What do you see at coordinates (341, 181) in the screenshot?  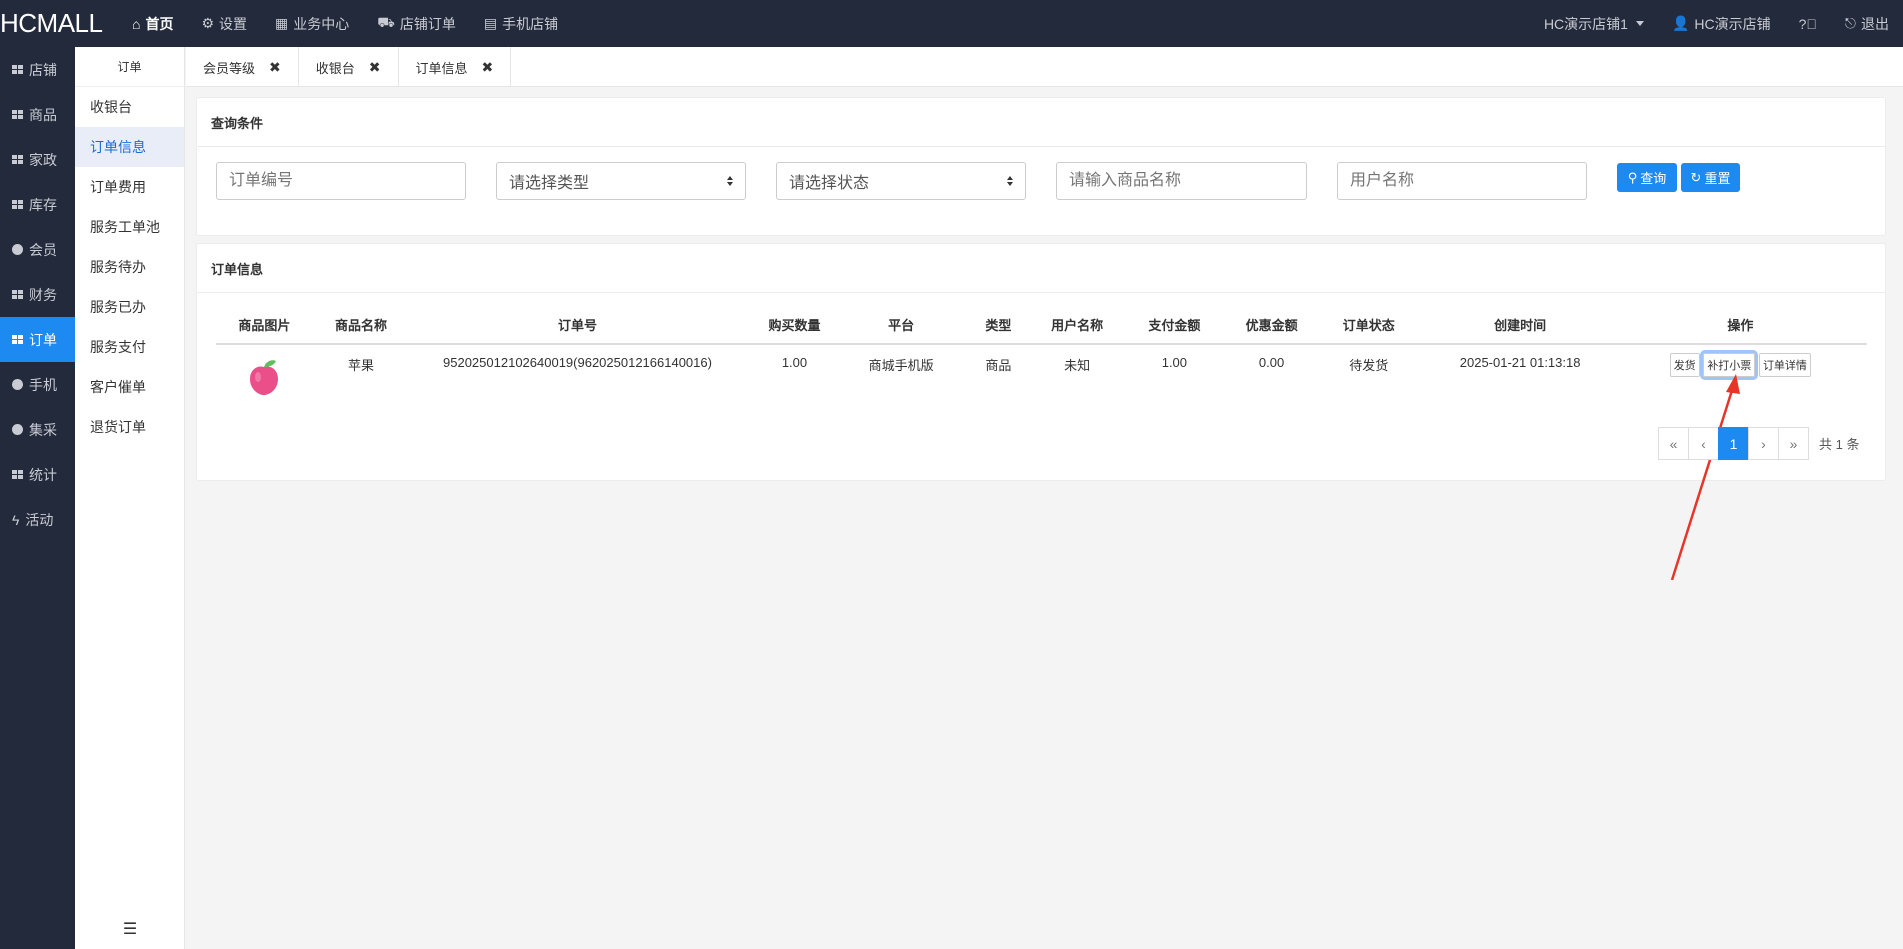 I see `order-no-input` at bounding box center [341, 181].